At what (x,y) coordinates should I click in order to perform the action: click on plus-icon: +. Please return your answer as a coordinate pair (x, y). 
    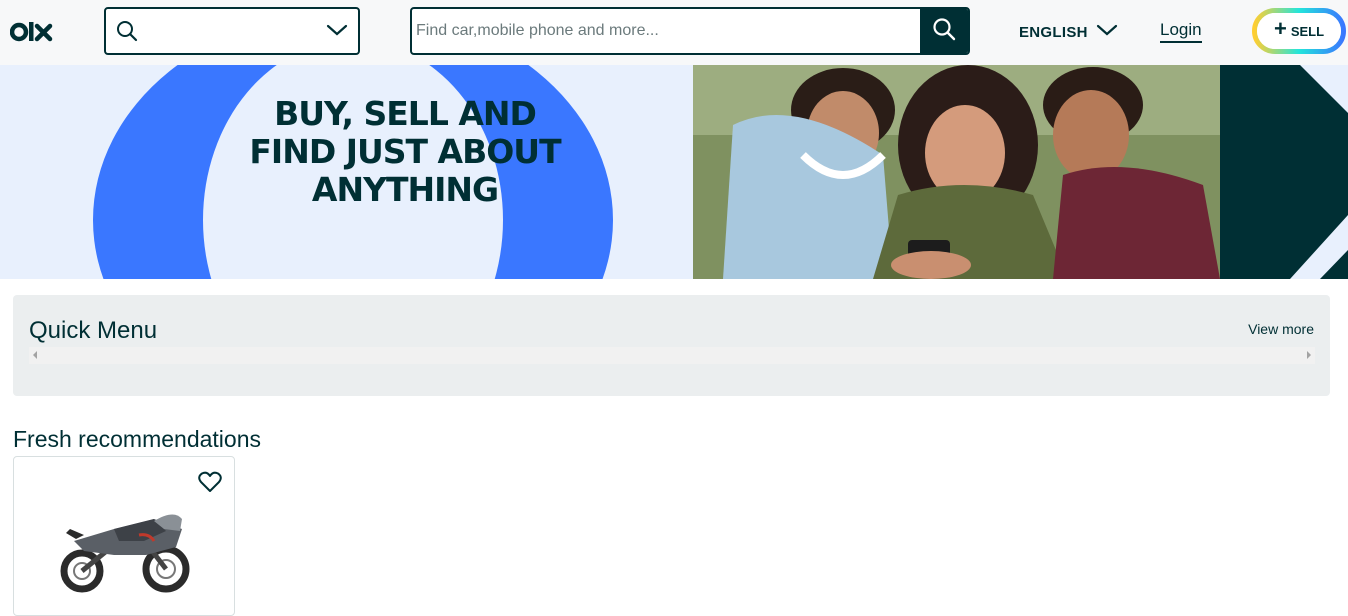
    Looking at the image, I should click on (1280, 28).